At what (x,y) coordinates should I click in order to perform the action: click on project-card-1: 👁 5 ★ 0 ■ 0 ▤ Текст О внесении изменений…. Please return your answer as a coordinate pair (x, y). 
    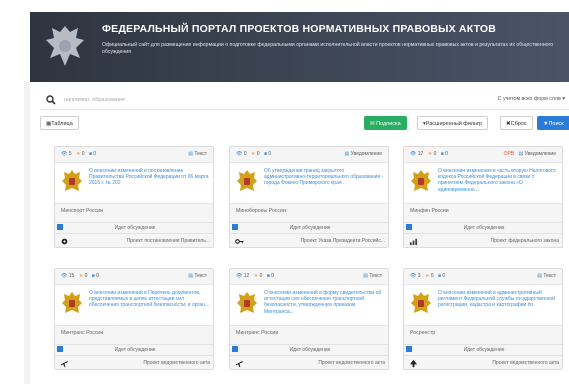
    Looking at the image, I should click on (134, 197).